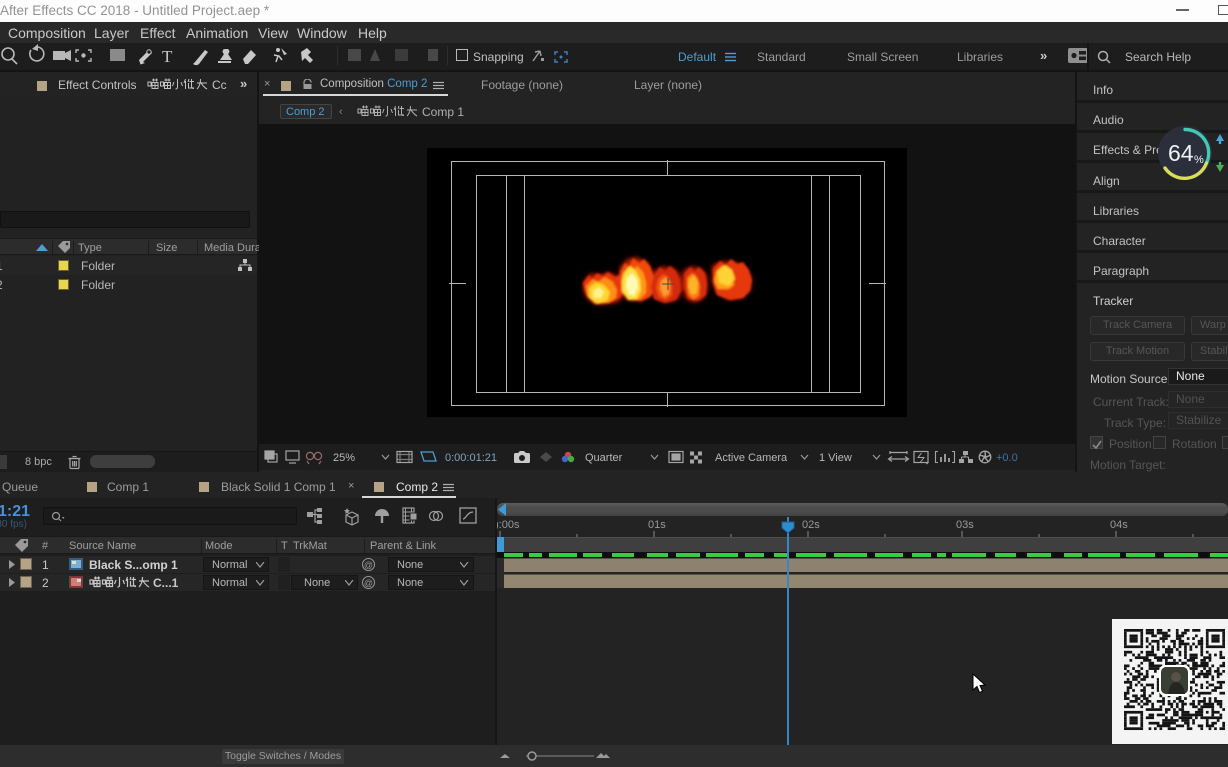 The width and height of the screenshot is (1228, 767). What do you see at coordinates (751, 458) in the screenshot?
I see `svg-text: Active Camera` at bounding box center [751, 458].